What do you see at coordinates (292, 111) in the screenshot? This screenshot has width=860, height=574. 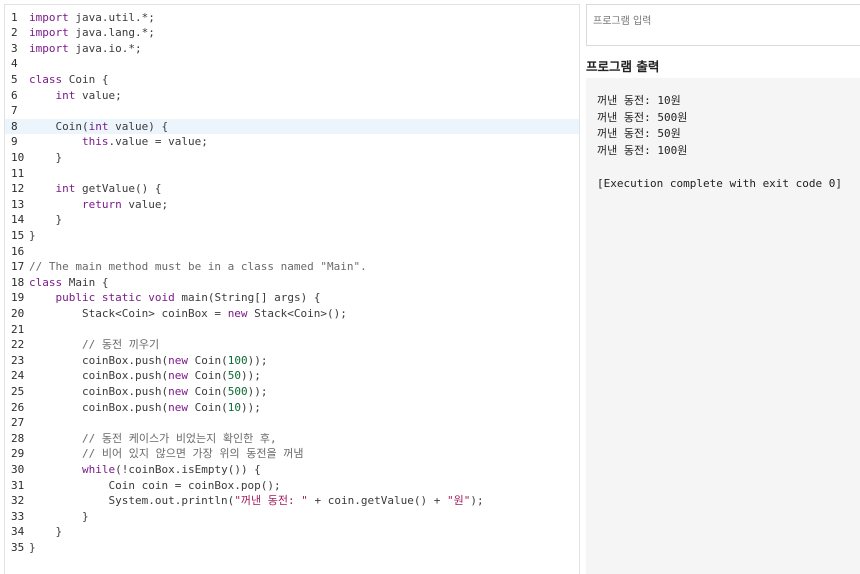 I see `code-line: 7` at bounding box center [292, 111].